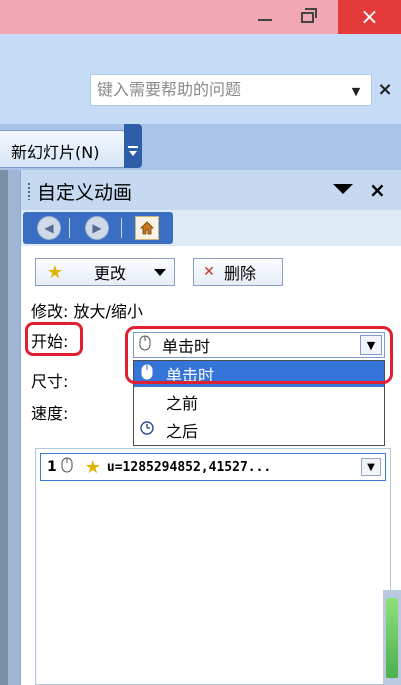 The height and width of the screenshot is (685, 401). I want to click on window-title-bar: ×, so click(200, 17).